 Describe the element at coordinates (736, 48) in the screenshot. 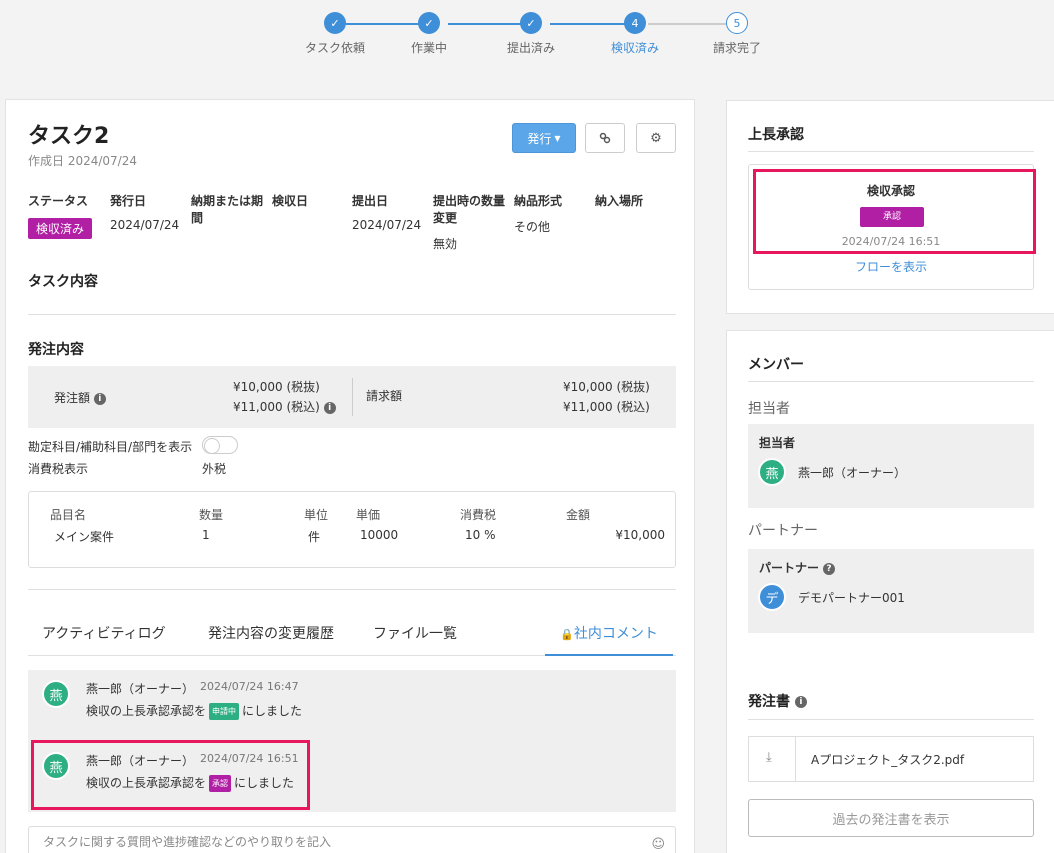

I see `step-label: 請求完了` at that location.